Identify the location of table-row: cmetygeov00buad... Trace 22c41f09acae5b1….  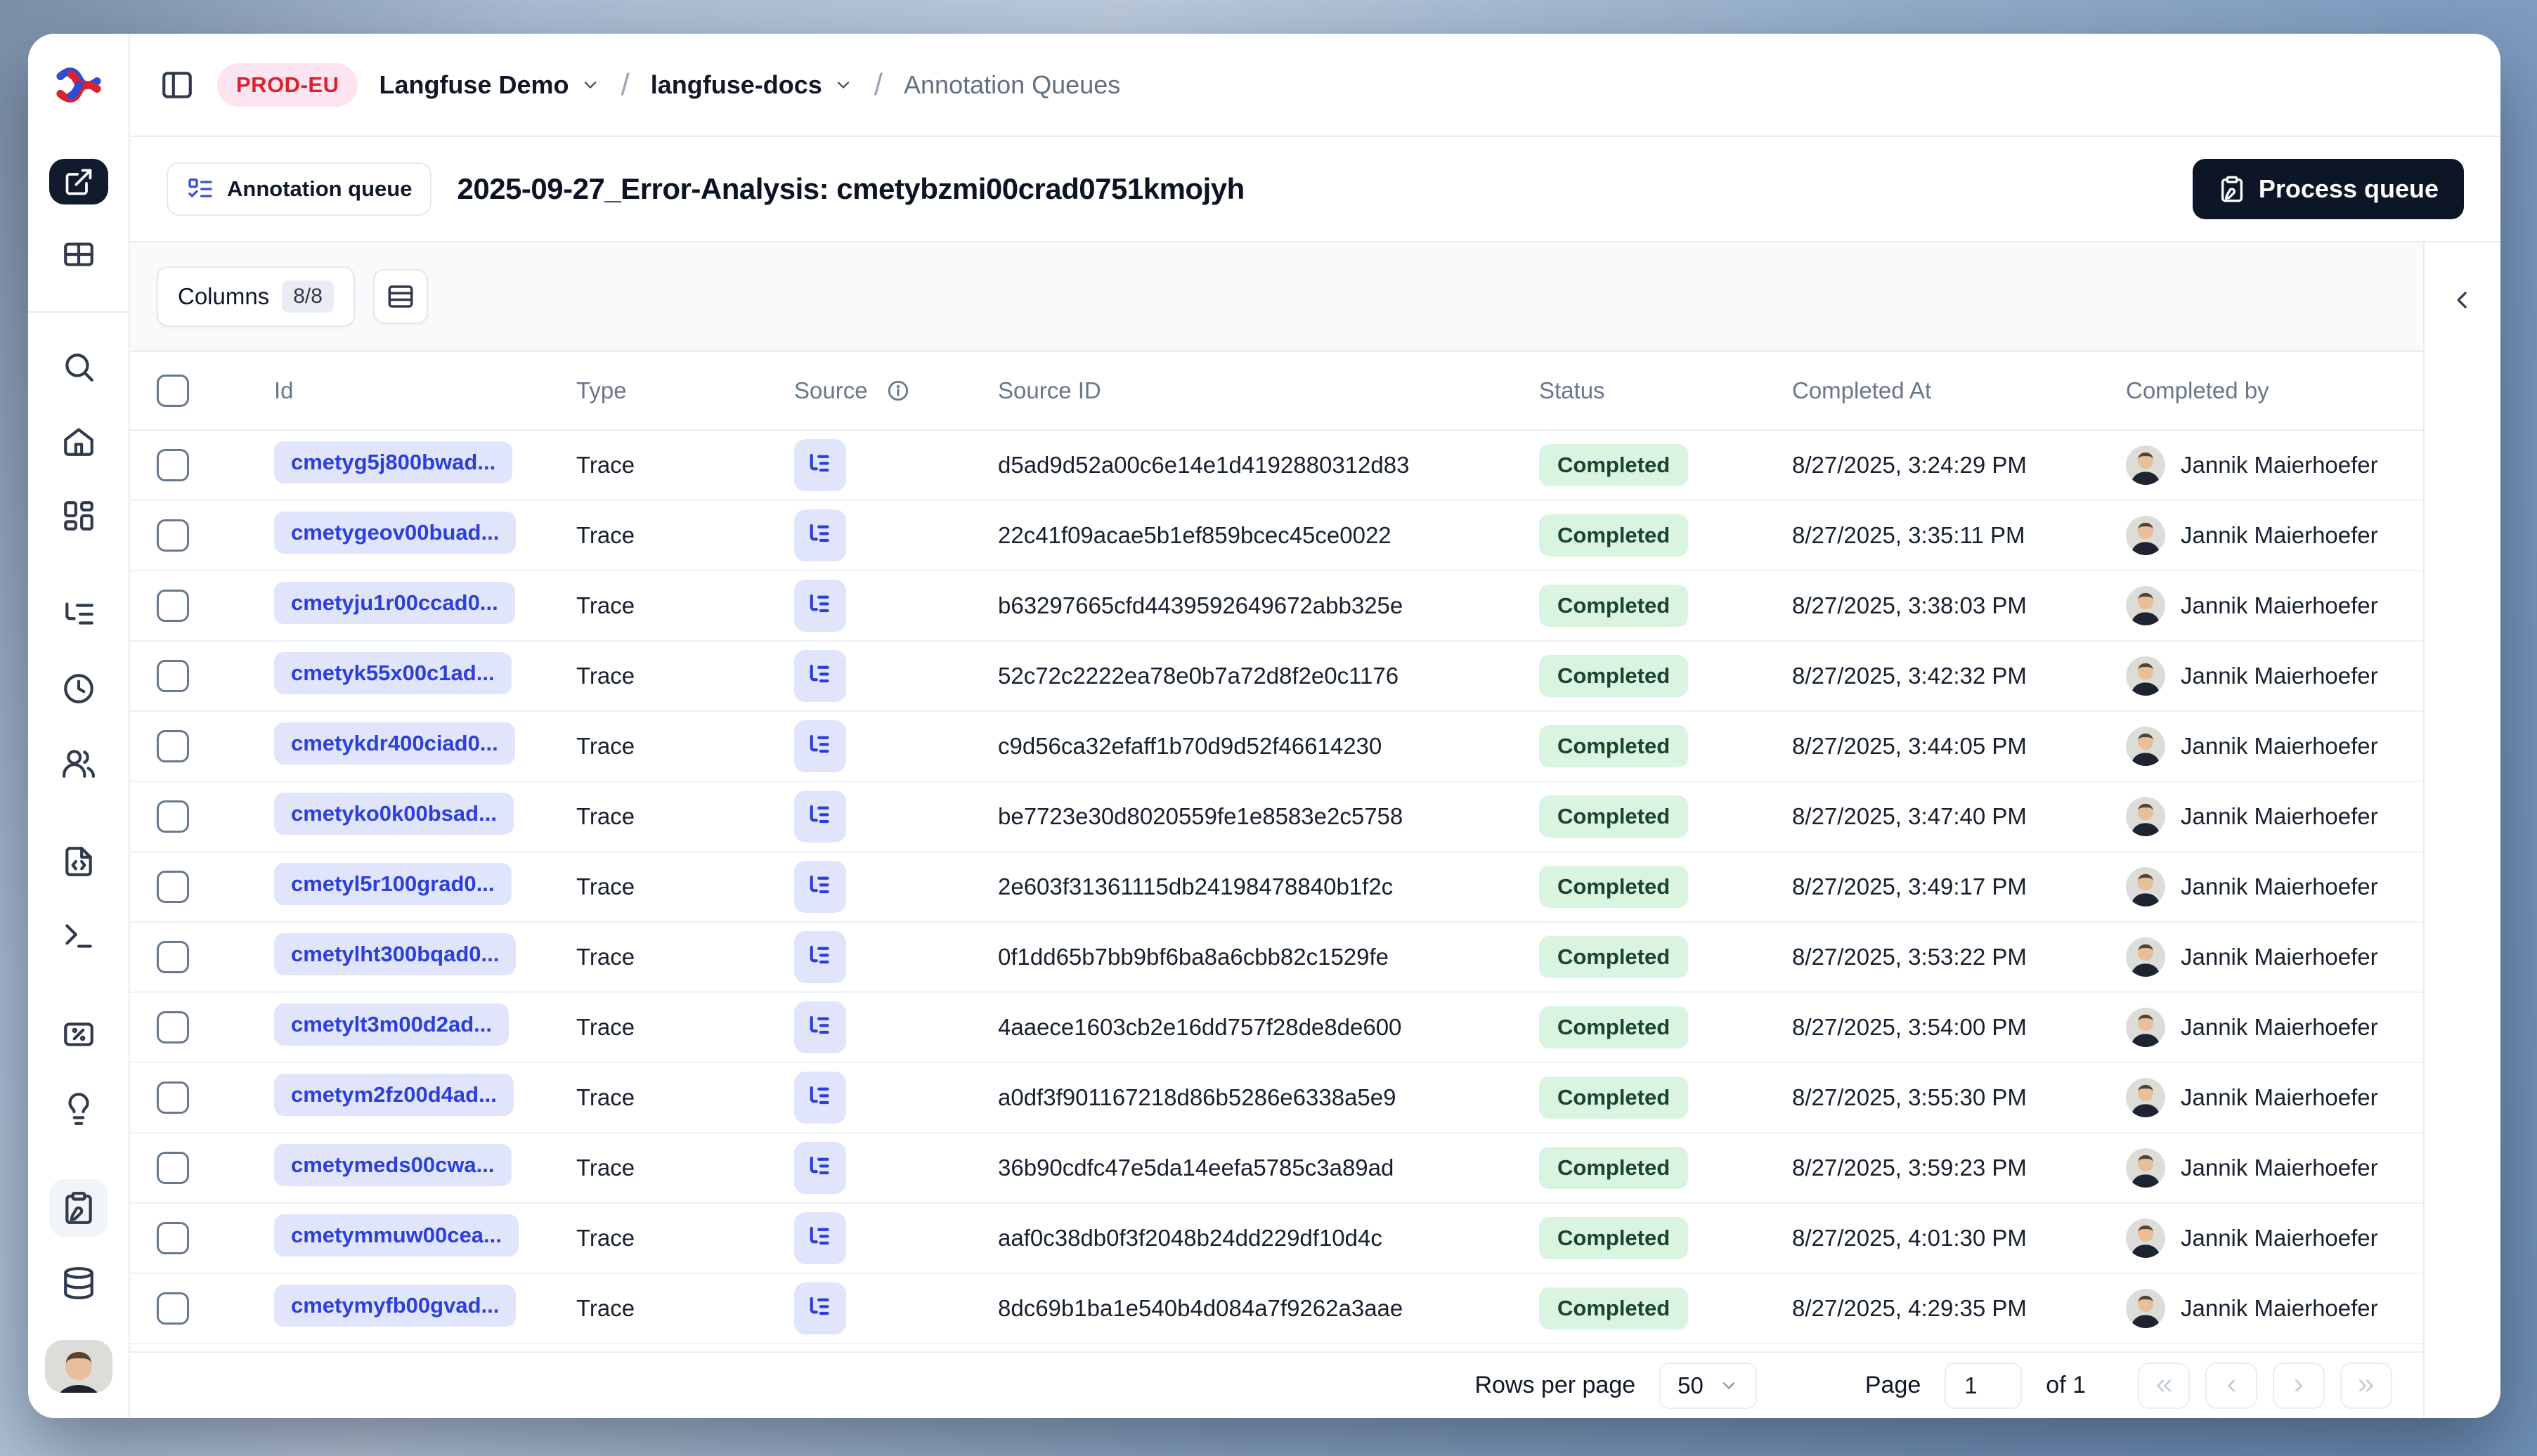
(1277, 536).